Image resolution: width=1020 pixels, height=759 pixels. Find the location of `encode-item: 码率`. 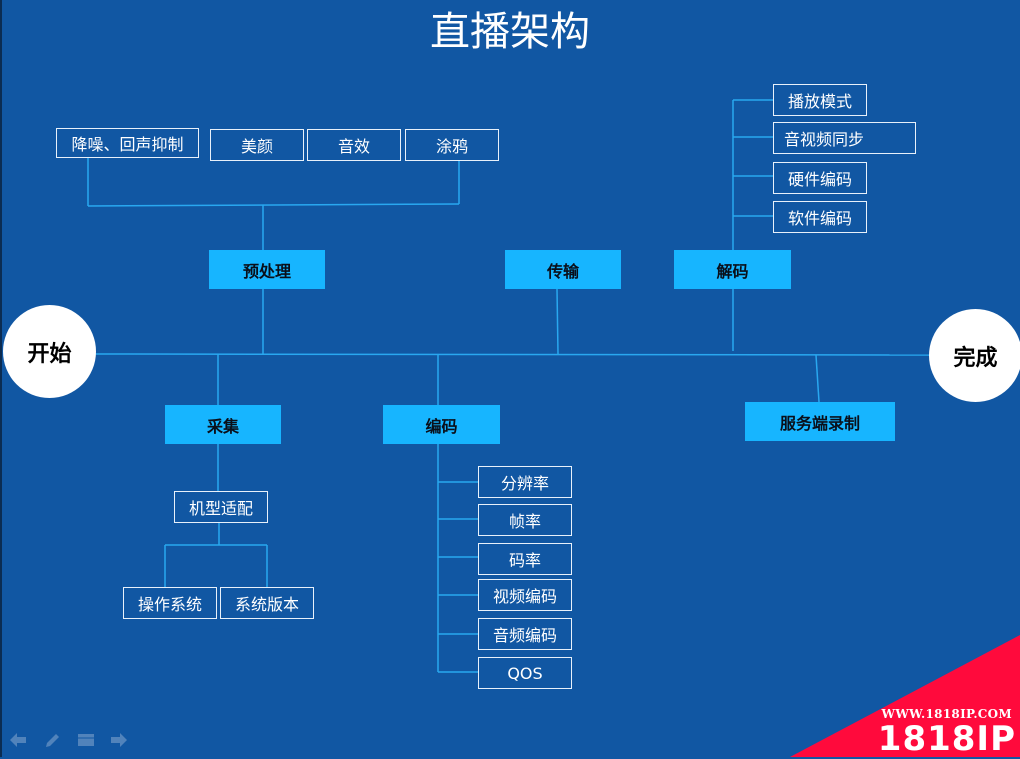

encode-item: 码率 is located at coordinates (525, 559).